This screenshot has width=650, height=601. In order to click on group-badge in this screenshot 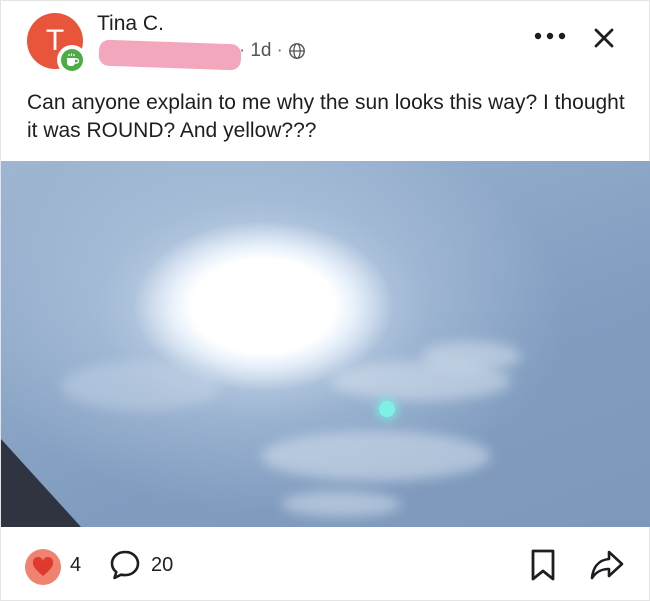, I will do `click(72, 60)`.